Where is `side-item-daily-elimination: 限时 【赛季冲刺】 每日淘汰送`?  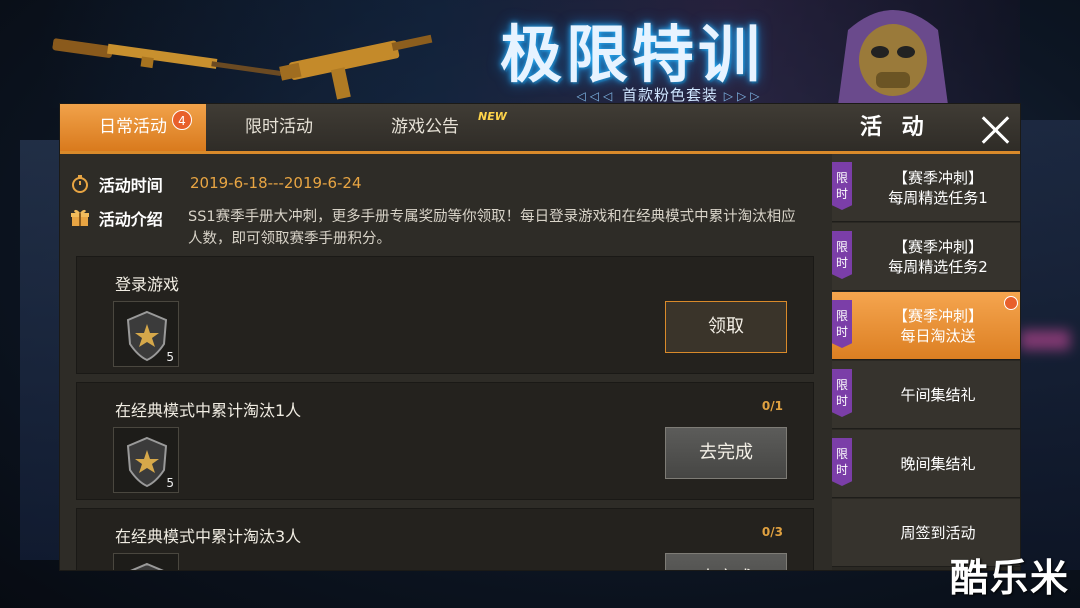 side-item-daily-elimination: 限时 【赛季冲刺】 每日淘汰送 is located at coordinates (926, 326).